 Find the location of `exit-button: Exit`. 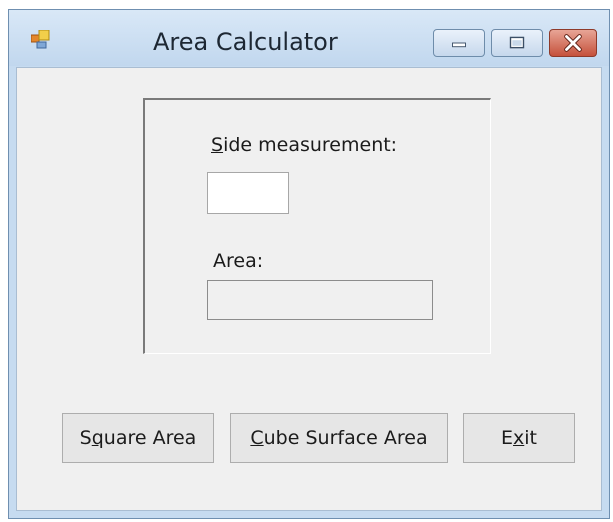

exit-button: Exit is located at coordinates (519, 438).